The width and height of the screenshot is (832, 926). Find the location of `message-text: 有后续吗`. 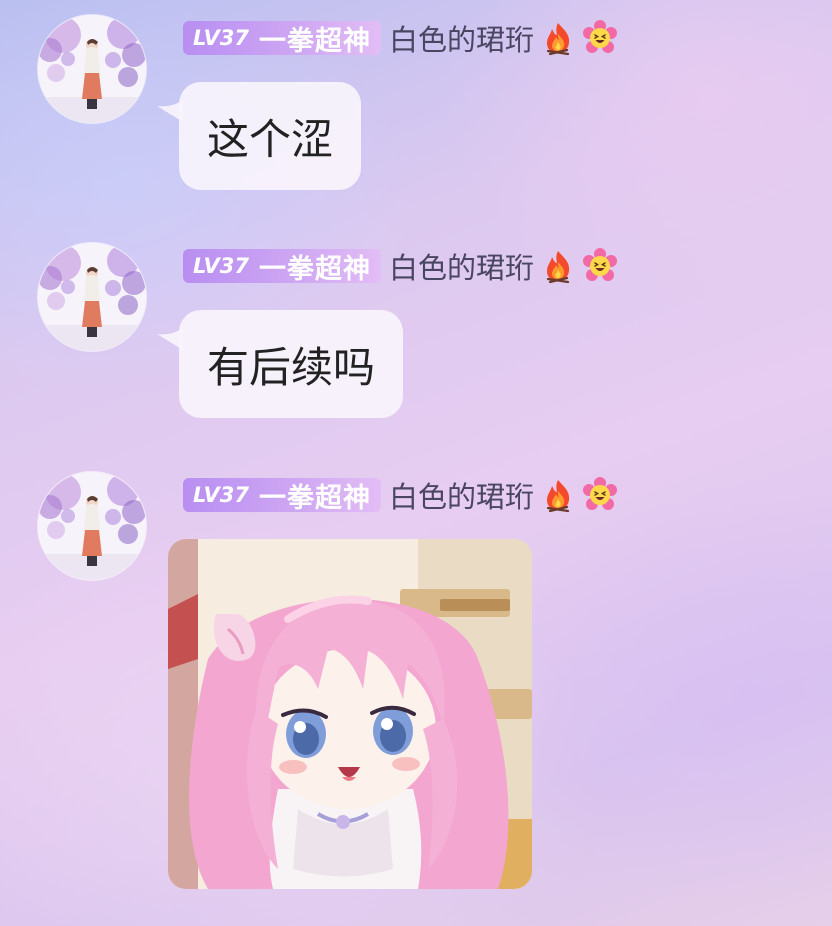

message-text: 有后续吗 is located at coordinates (291, 367).